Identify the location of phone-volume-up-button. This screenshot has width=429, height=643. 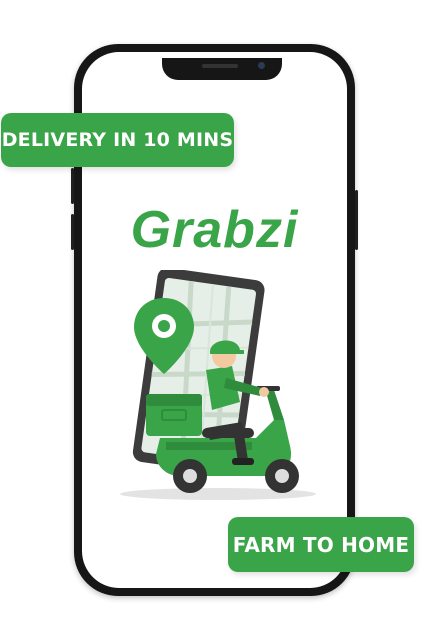
(72, 186).